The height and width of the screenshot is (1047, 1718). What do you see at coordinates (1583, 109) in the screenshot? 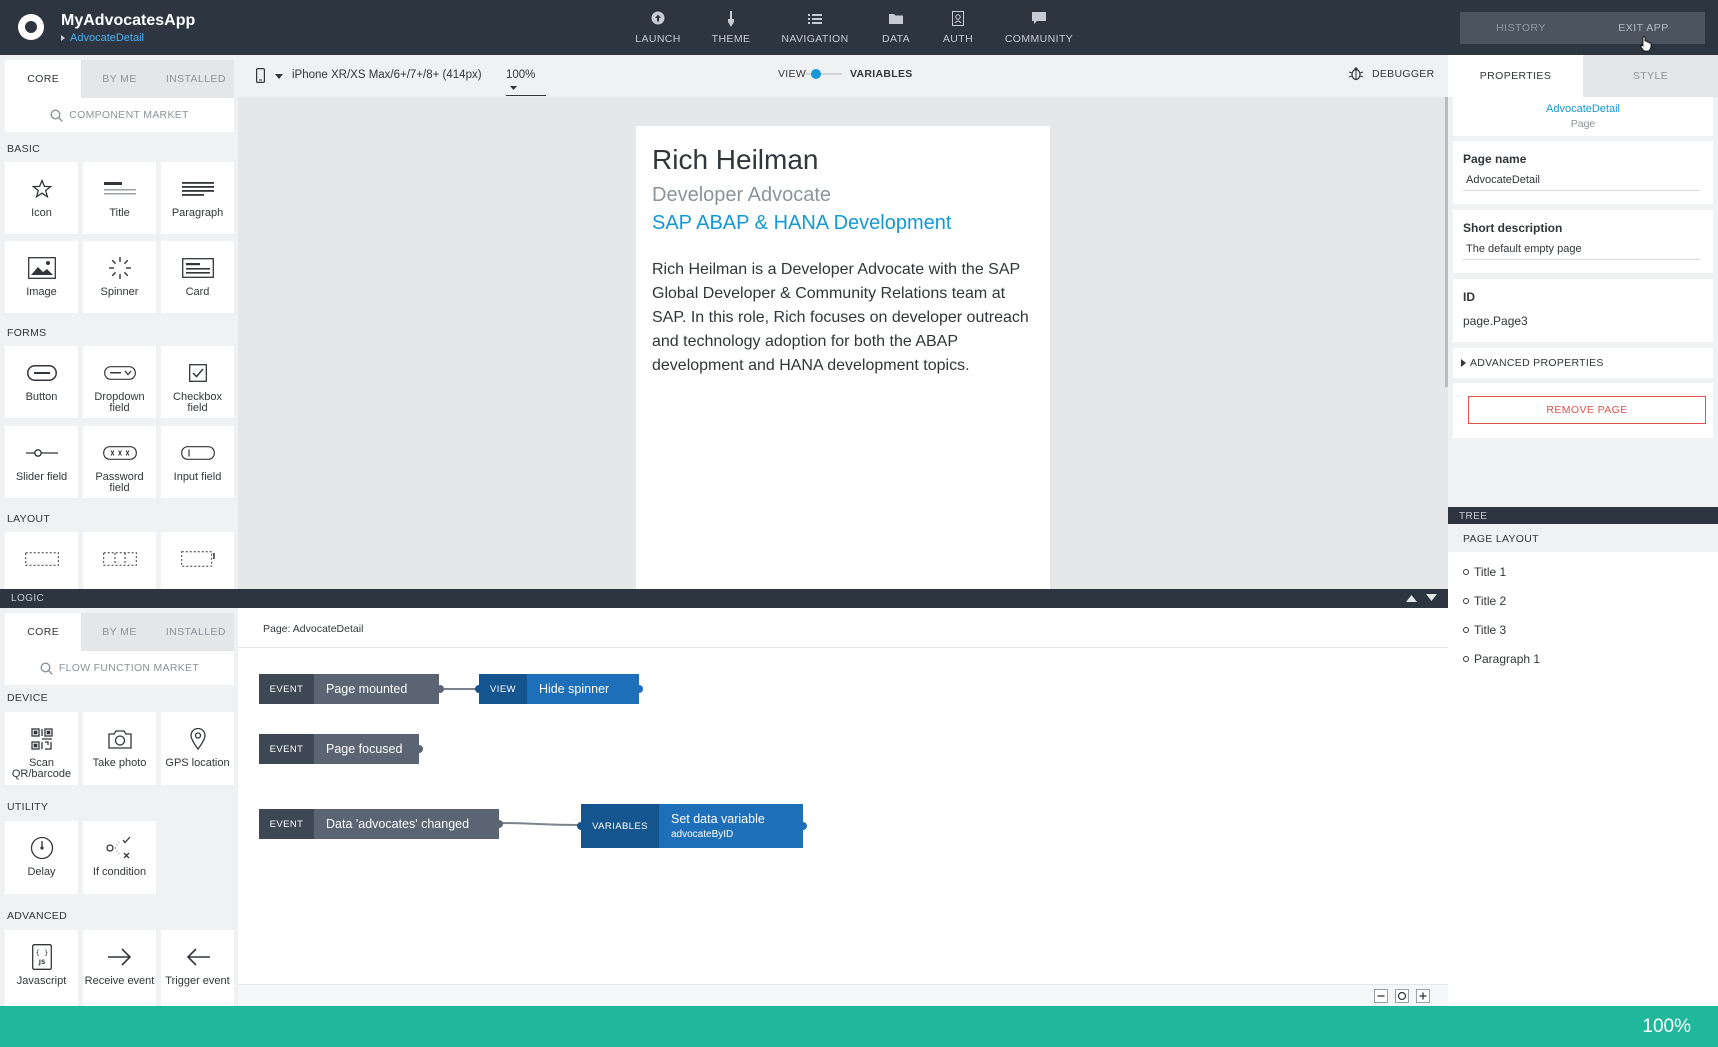
I see `selected-page-name: AdvocateDetail` at bounding box center [1583, 109].